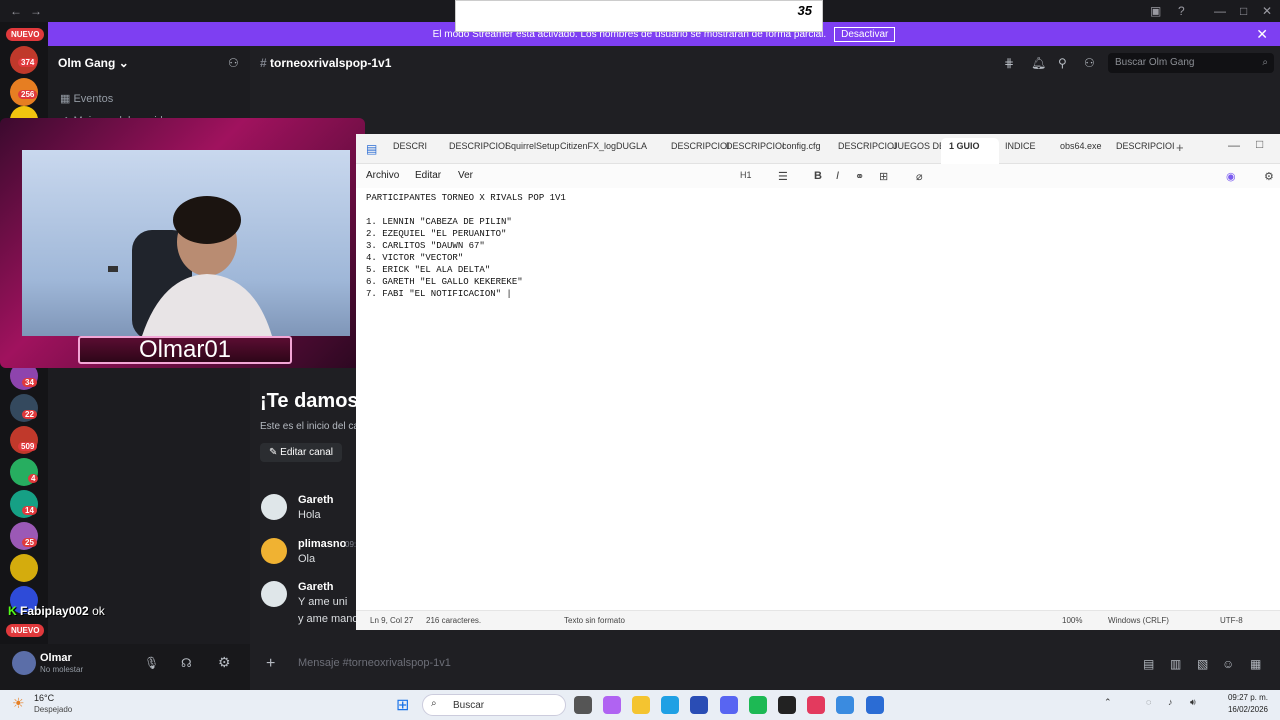 Image resolution: width=1280 pixels, height=720 pixels. Describe the element at coordinates (865, 34) in the screenshot. I see `disable-streamer-button: Desactivar` at that location.